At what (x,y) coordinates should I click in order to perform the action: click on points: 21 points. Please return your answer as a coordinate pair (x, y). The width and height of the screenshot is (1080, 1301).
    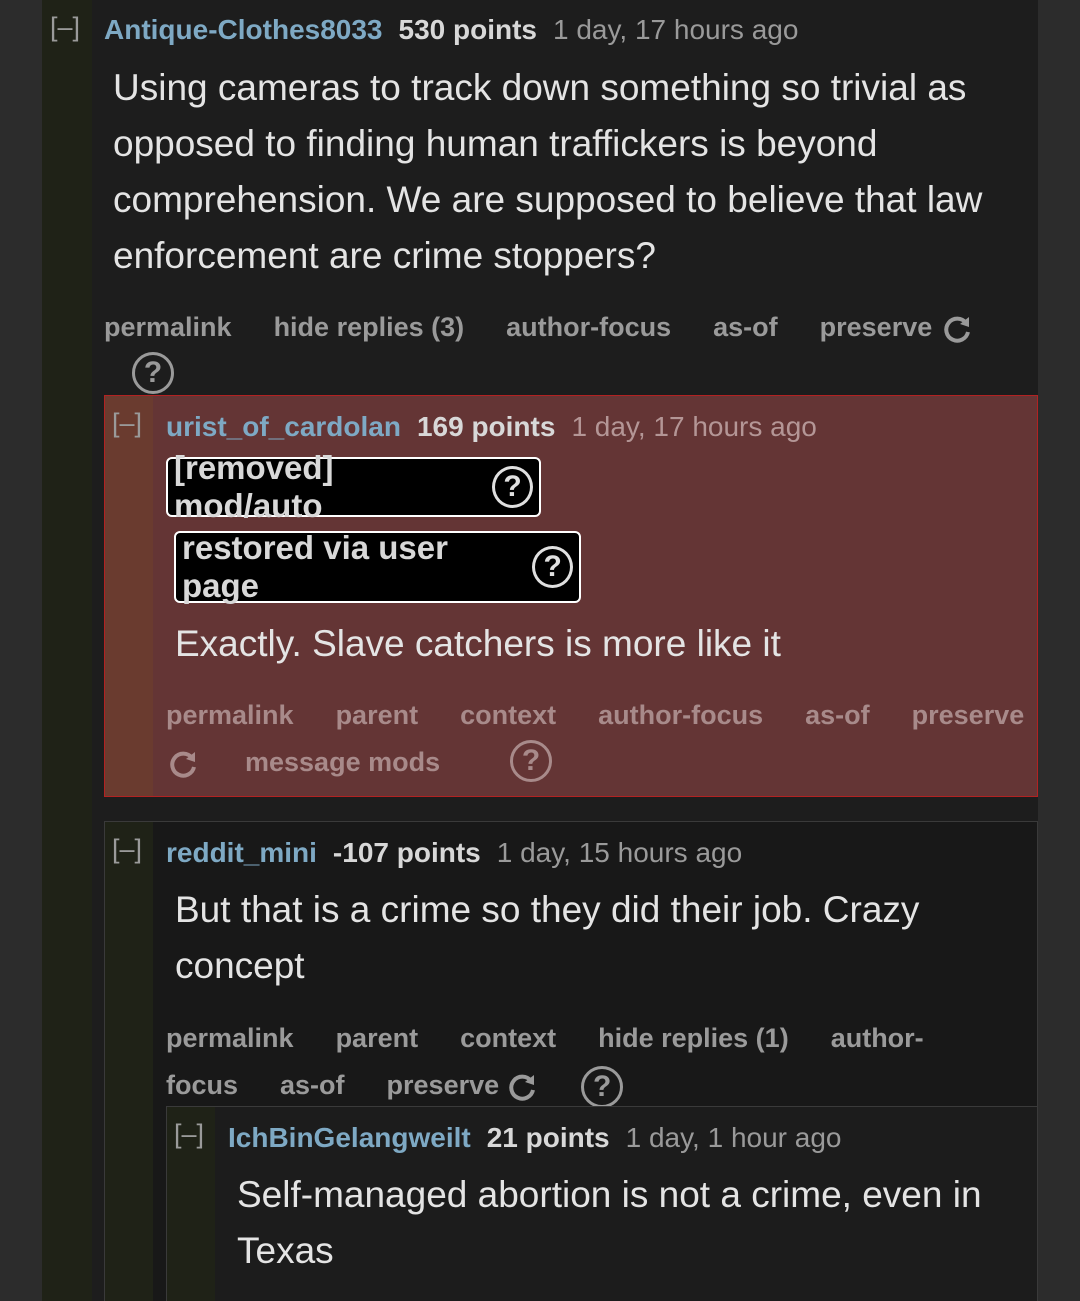
    Looking at the image, I should click on (548, 1137).